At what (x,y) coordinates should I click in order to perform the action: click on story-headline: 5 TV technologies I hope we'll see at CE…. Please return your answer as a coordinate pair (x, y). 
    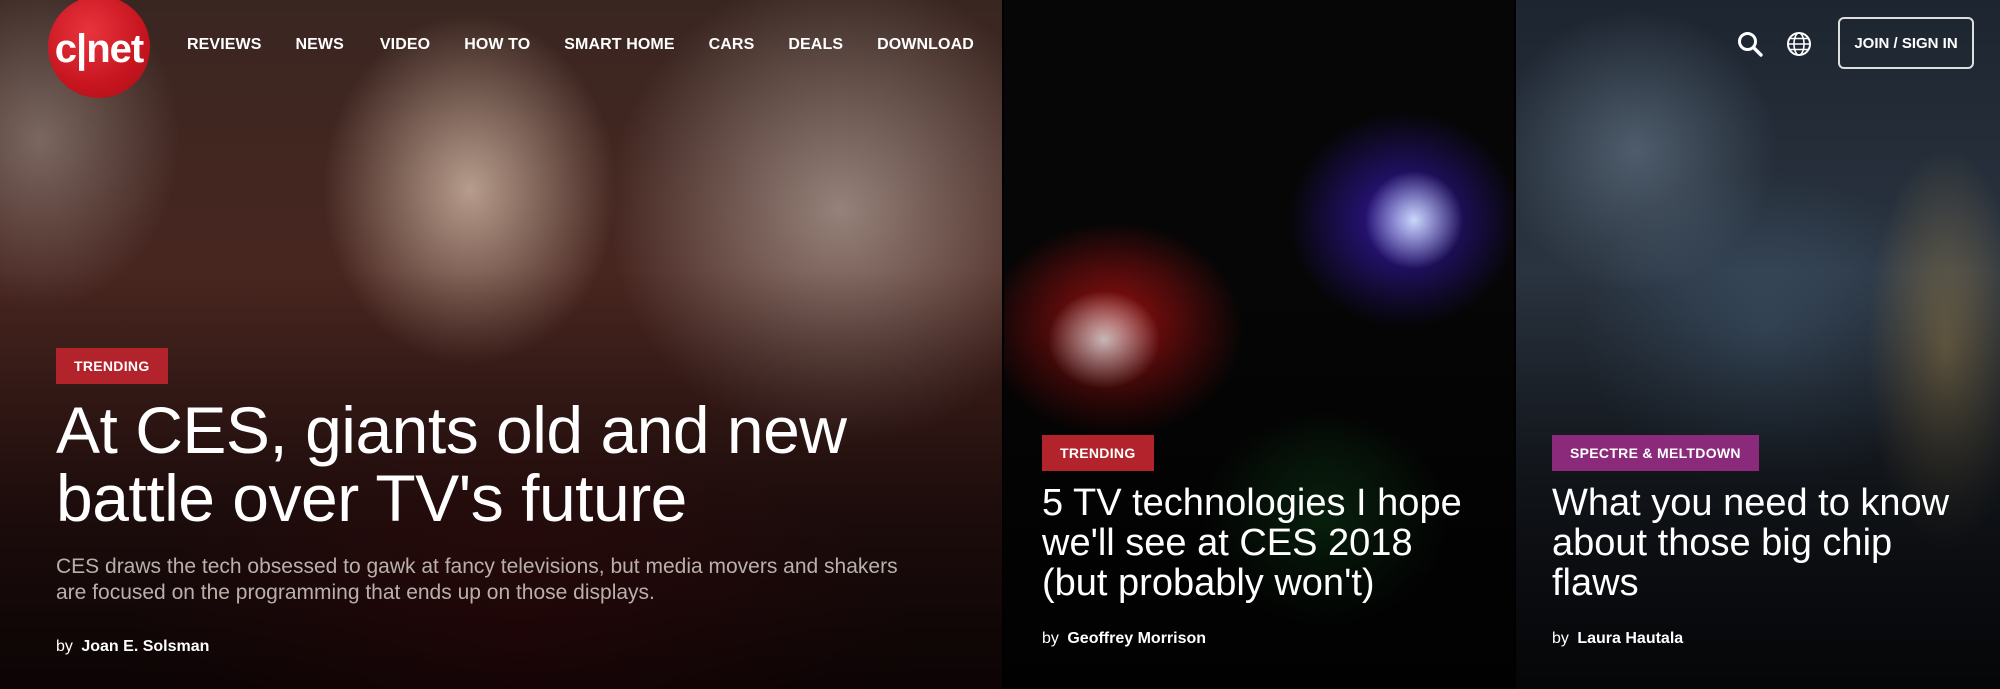
    Looking at the image, I should click on (1252, 543).